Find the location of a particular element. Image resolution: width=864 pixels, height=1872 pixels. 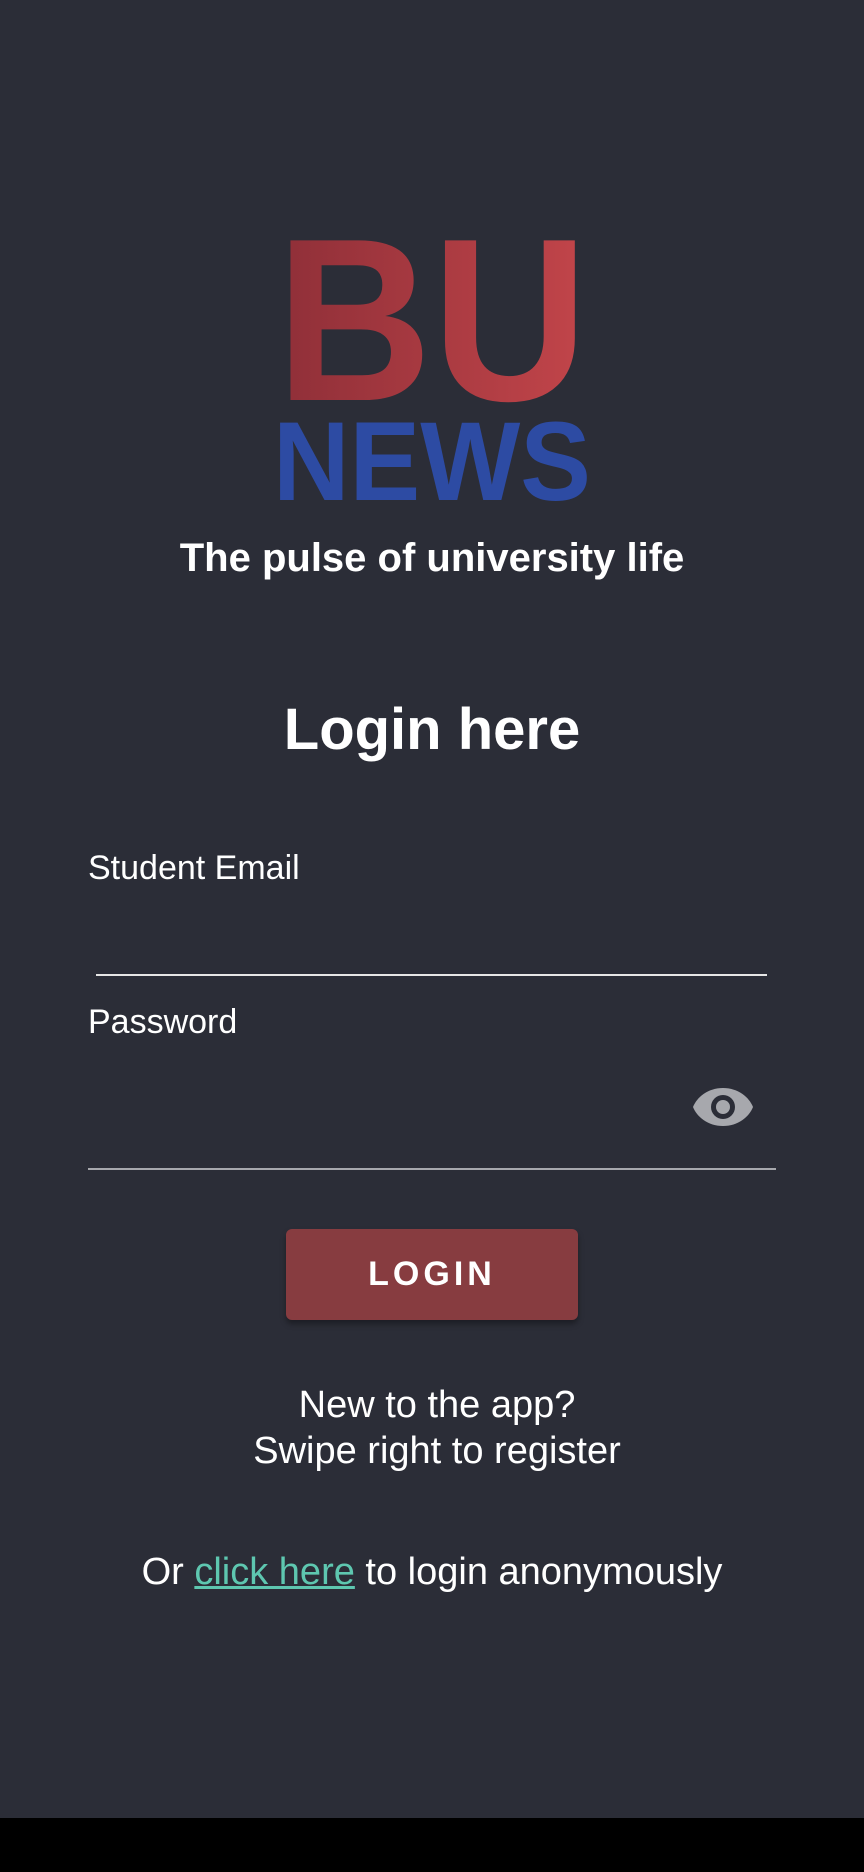

system-navigation-bar is located at coordinates (432, 1845).